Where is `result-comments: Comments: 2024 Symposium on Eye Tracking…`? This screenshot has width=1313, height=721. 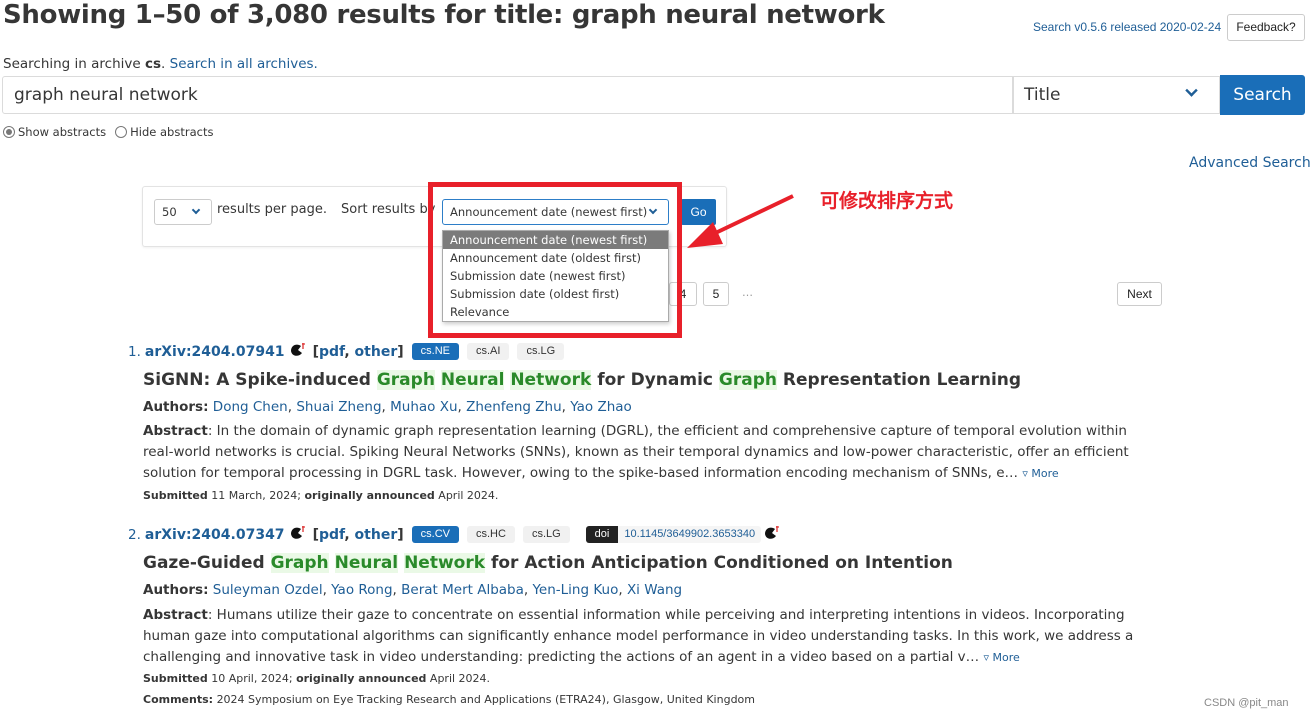 result-comments: Comments: 2024 Symposium on Eye Tracking… is located at coordinates (449, 699).